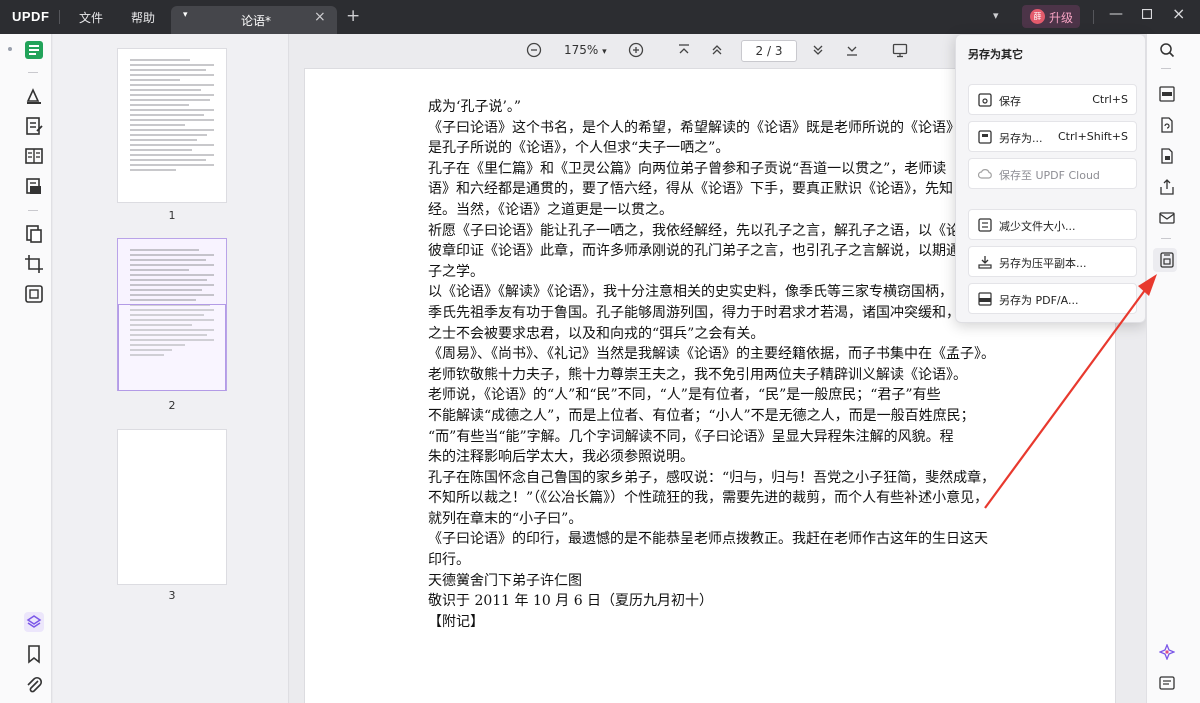 The image size is (1200, 703). Describe the element at coordinates (185, 15) in the screenshot. I see `tab-dropdown-icon: ▾` at that location.